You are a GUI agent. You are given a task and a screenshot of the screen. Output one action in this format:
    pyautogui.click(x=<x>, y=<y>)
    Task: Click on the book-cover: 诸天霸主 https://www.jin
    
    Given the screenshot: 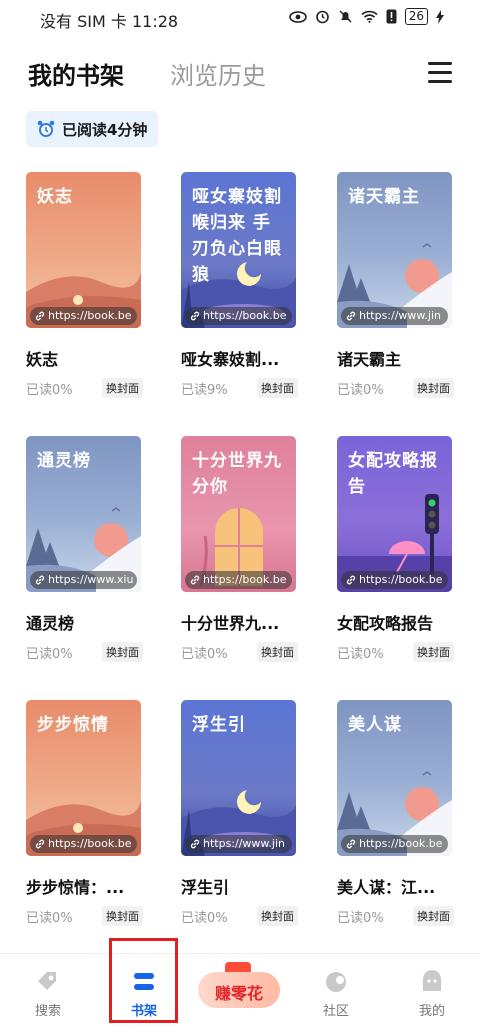 What is the action you would take?
    pyautogui.click(x=394, y=250)
    